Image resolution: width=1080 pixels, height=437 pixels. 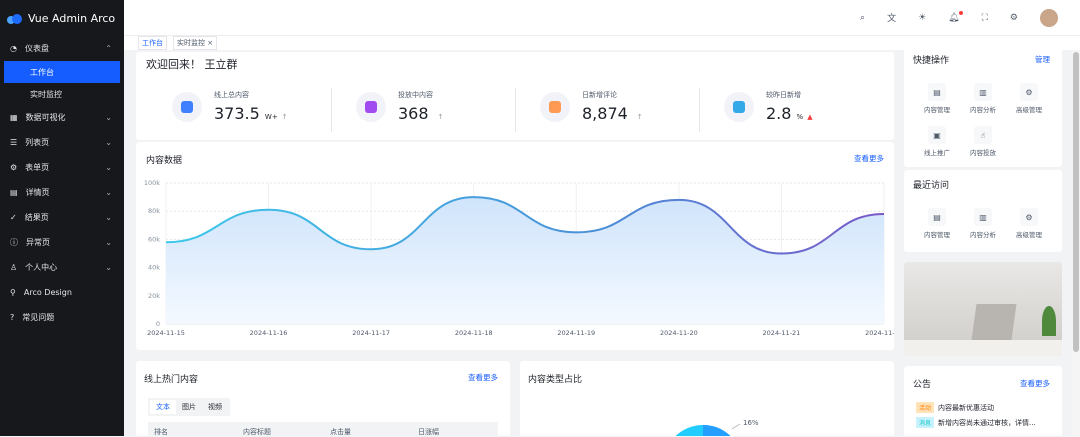 What do you see at coordinates (46, 117) in the screenshot?
I see `sidebar-item-label: 数据可视化` at bounding box center [46, 117].